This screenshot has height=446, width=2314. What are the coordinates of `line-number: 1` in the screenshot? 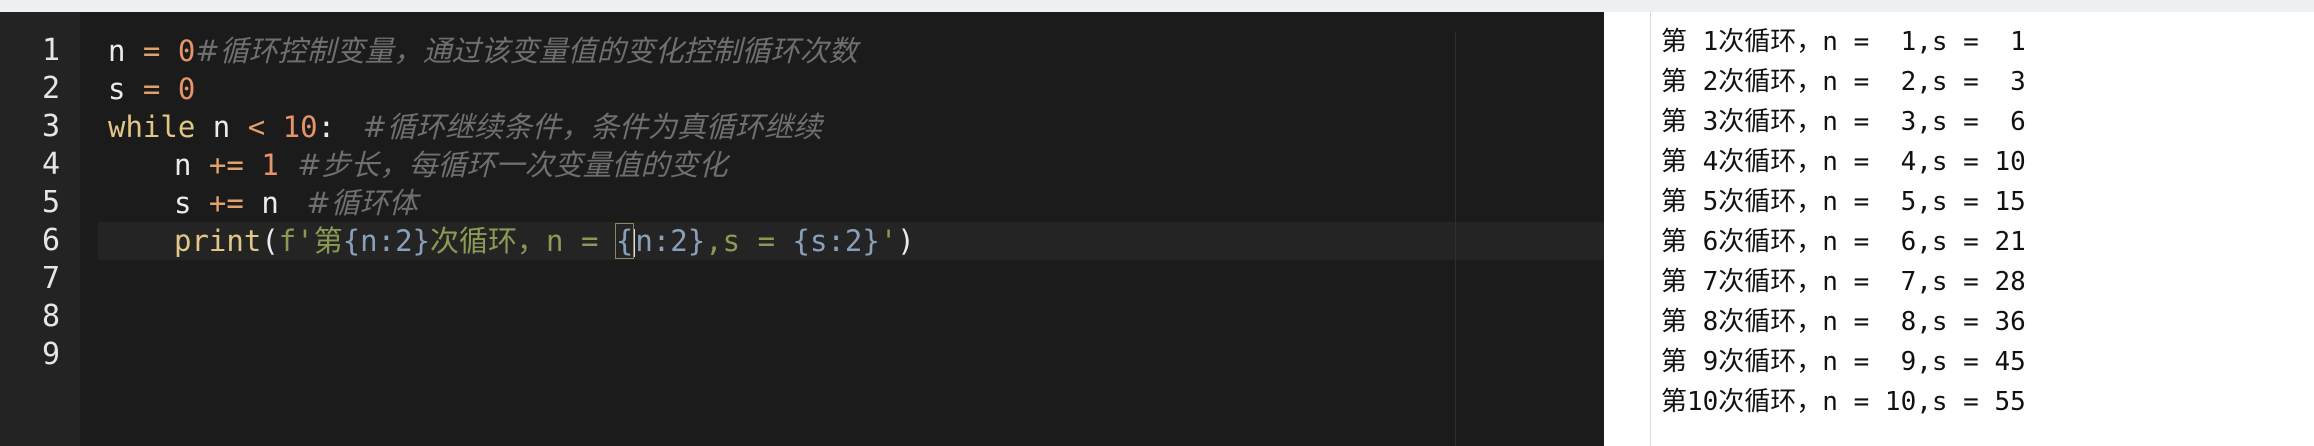 It's located at (50, 50).